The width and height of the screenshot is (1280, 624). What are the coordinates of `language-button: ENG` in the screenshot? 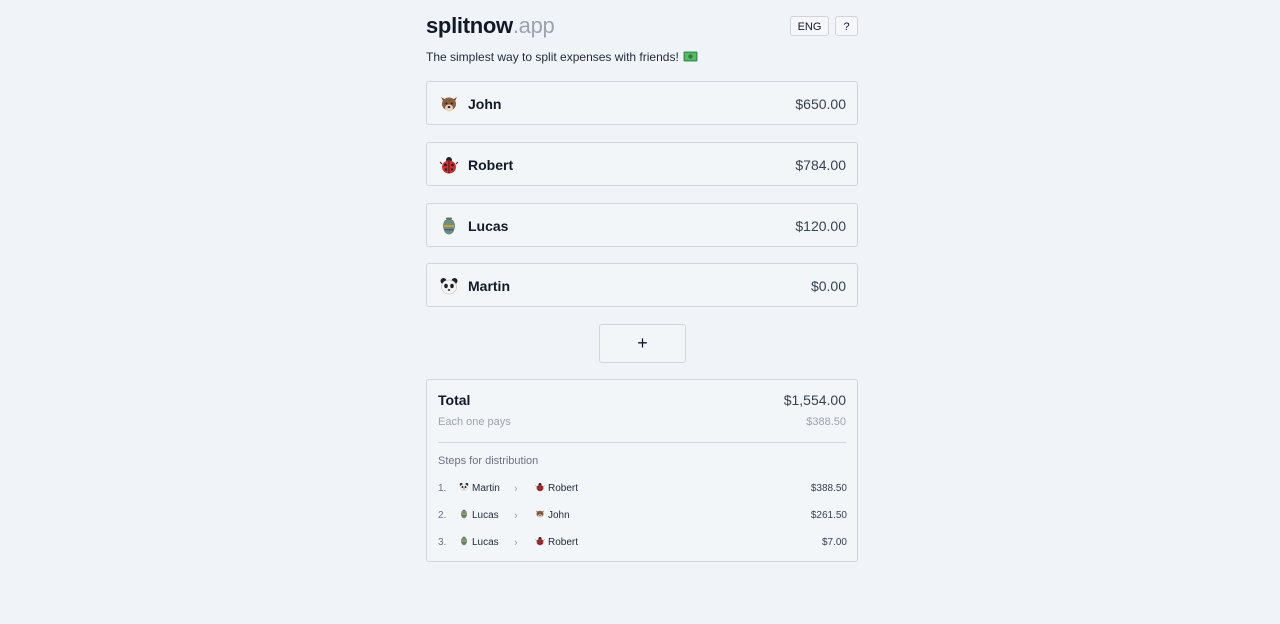 It's located at (809, 26).